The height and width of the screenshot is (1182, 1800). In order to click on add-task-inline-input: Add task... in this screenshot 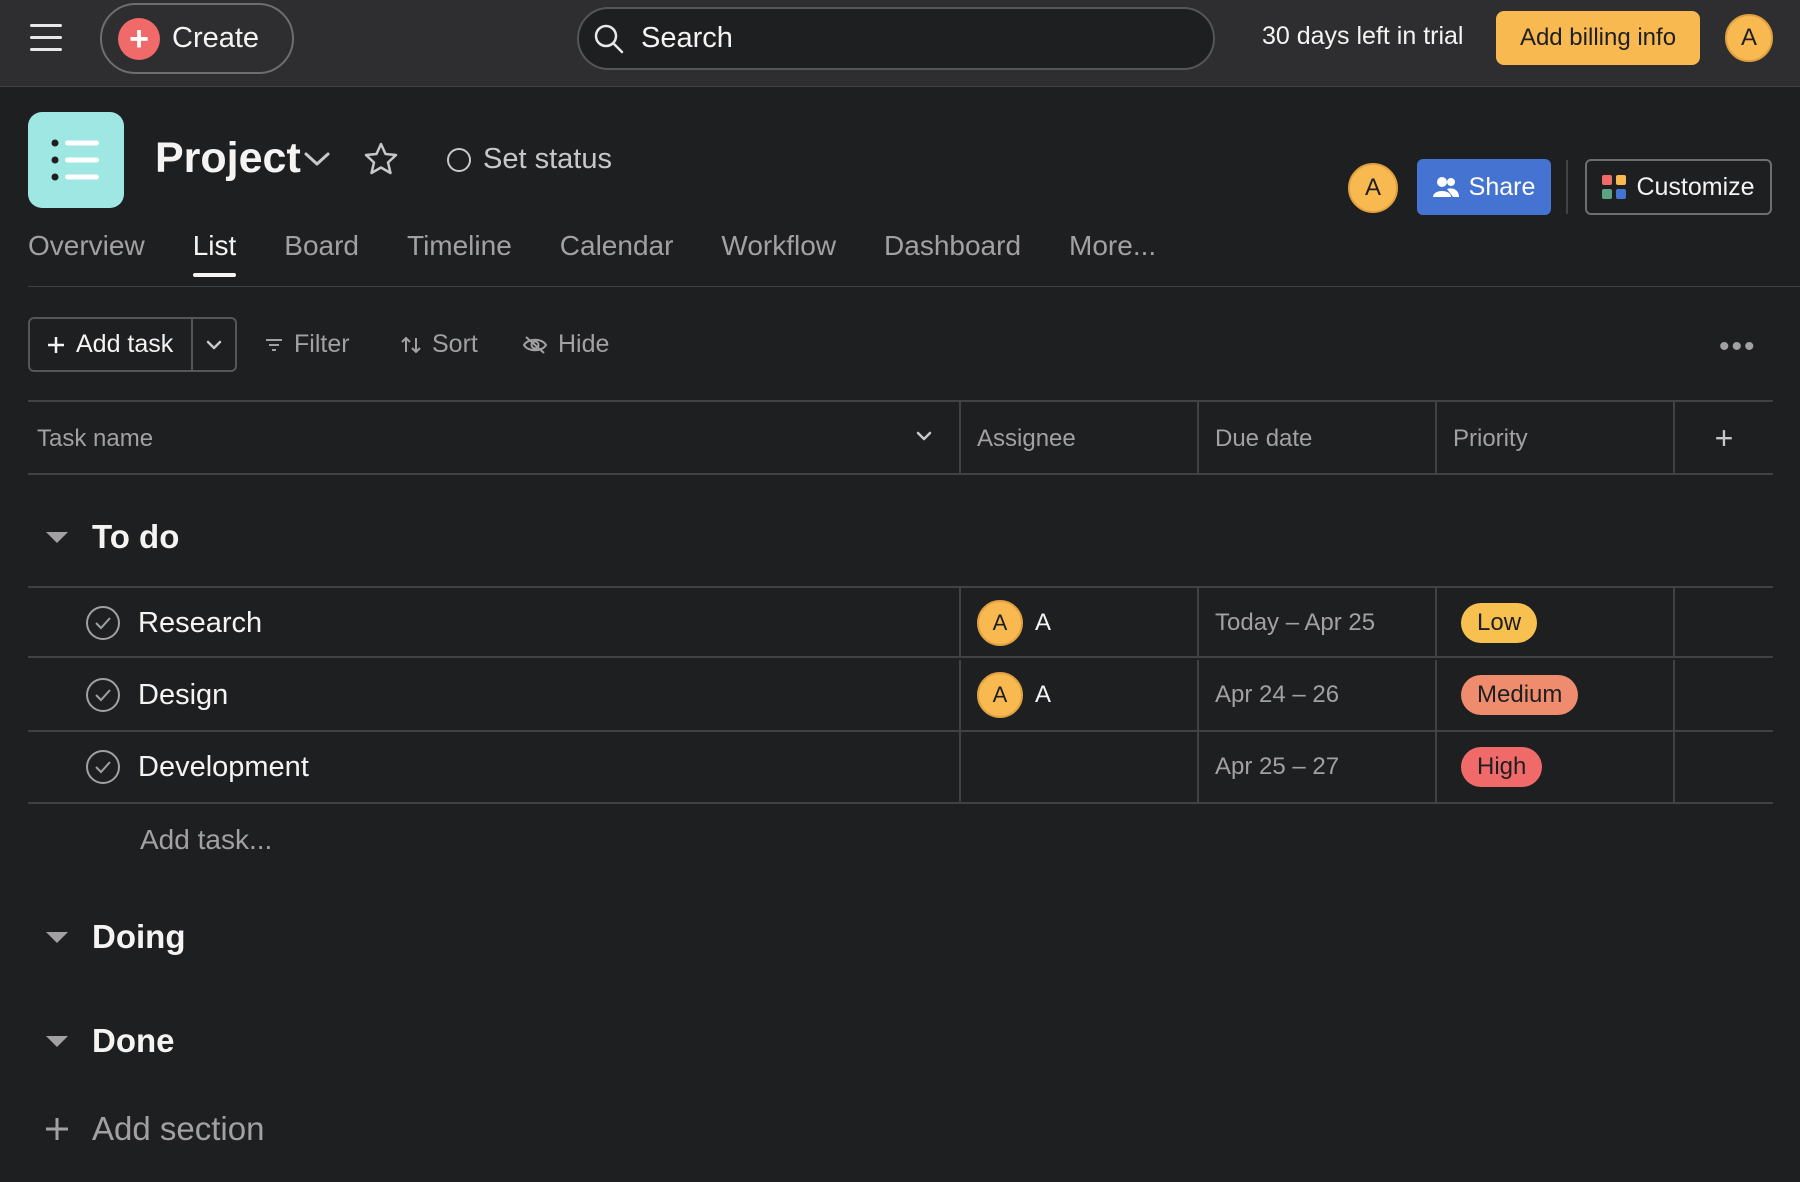, I will do `click(206, 840)`.